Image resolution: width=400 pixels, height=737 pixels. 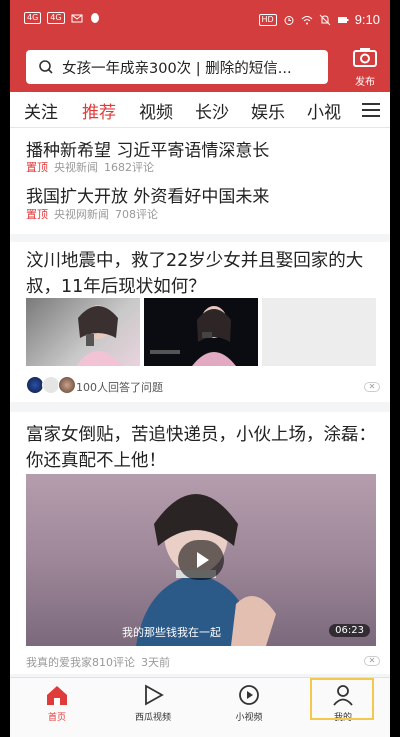 I want to click on selection-highlight, so click(x=342, y=699).